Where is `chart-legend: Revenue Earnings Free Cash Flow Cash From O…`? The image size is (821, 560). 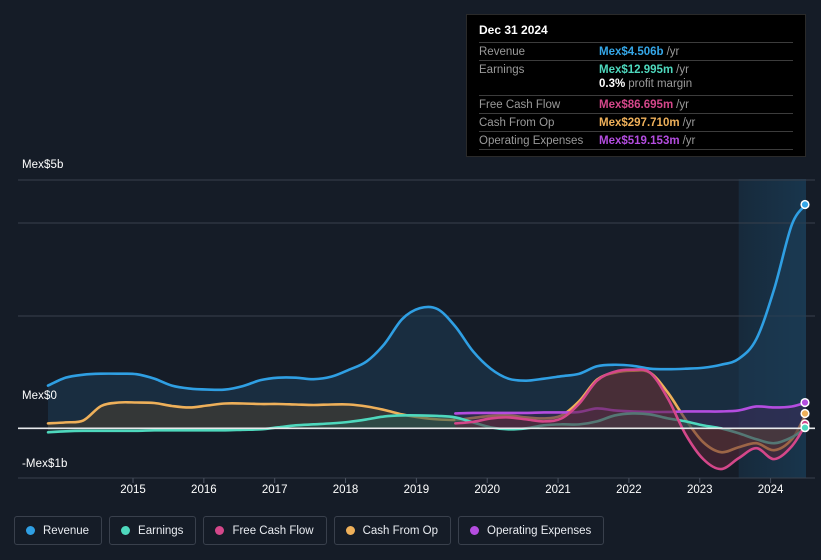
chart-legend: Revenue Earnings Free Cash Flow Cash From O… is located at coordinates (309, 530).